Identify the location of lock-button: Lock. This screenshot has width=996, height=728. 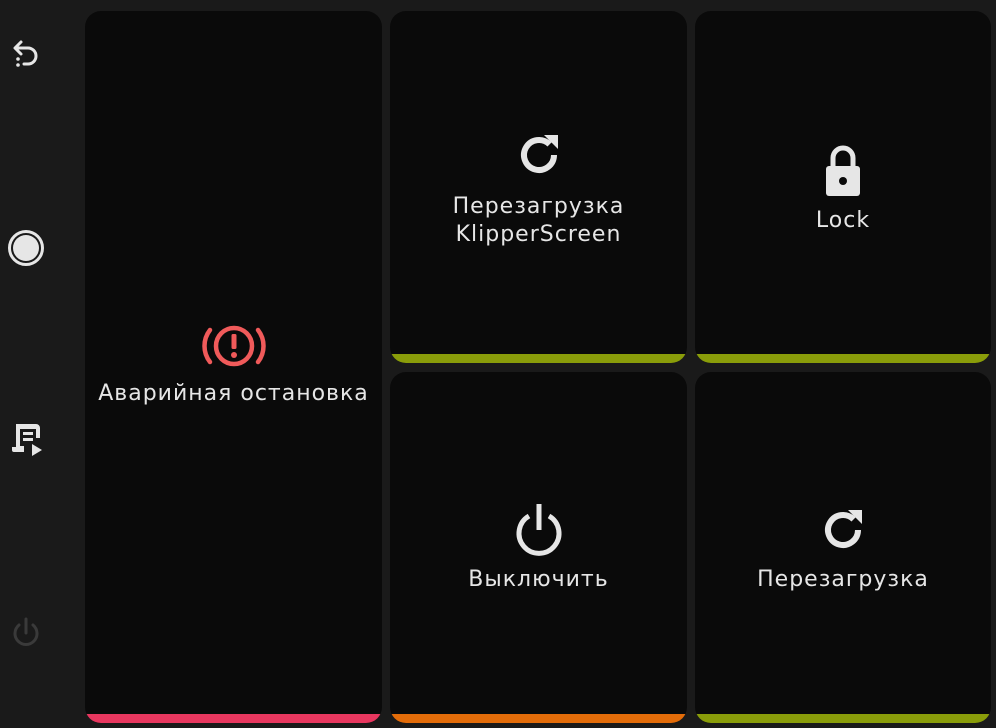
(843, 187).